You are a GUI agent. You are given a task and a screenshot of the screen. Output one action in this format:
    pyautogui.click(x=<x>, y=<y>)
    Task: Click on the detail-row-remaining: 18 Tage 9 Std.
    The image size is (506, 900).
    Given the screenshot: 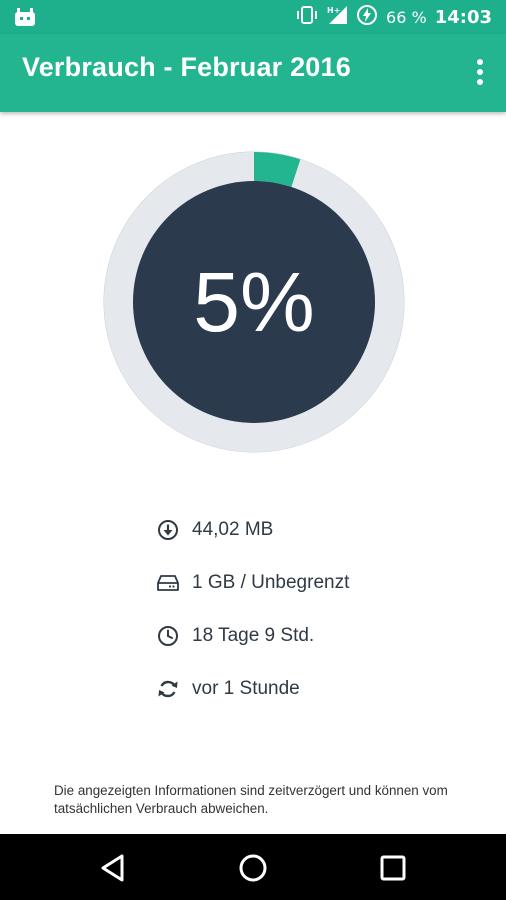 What is the action you would take?
    pyautogui.click(x=252, y=635)
    